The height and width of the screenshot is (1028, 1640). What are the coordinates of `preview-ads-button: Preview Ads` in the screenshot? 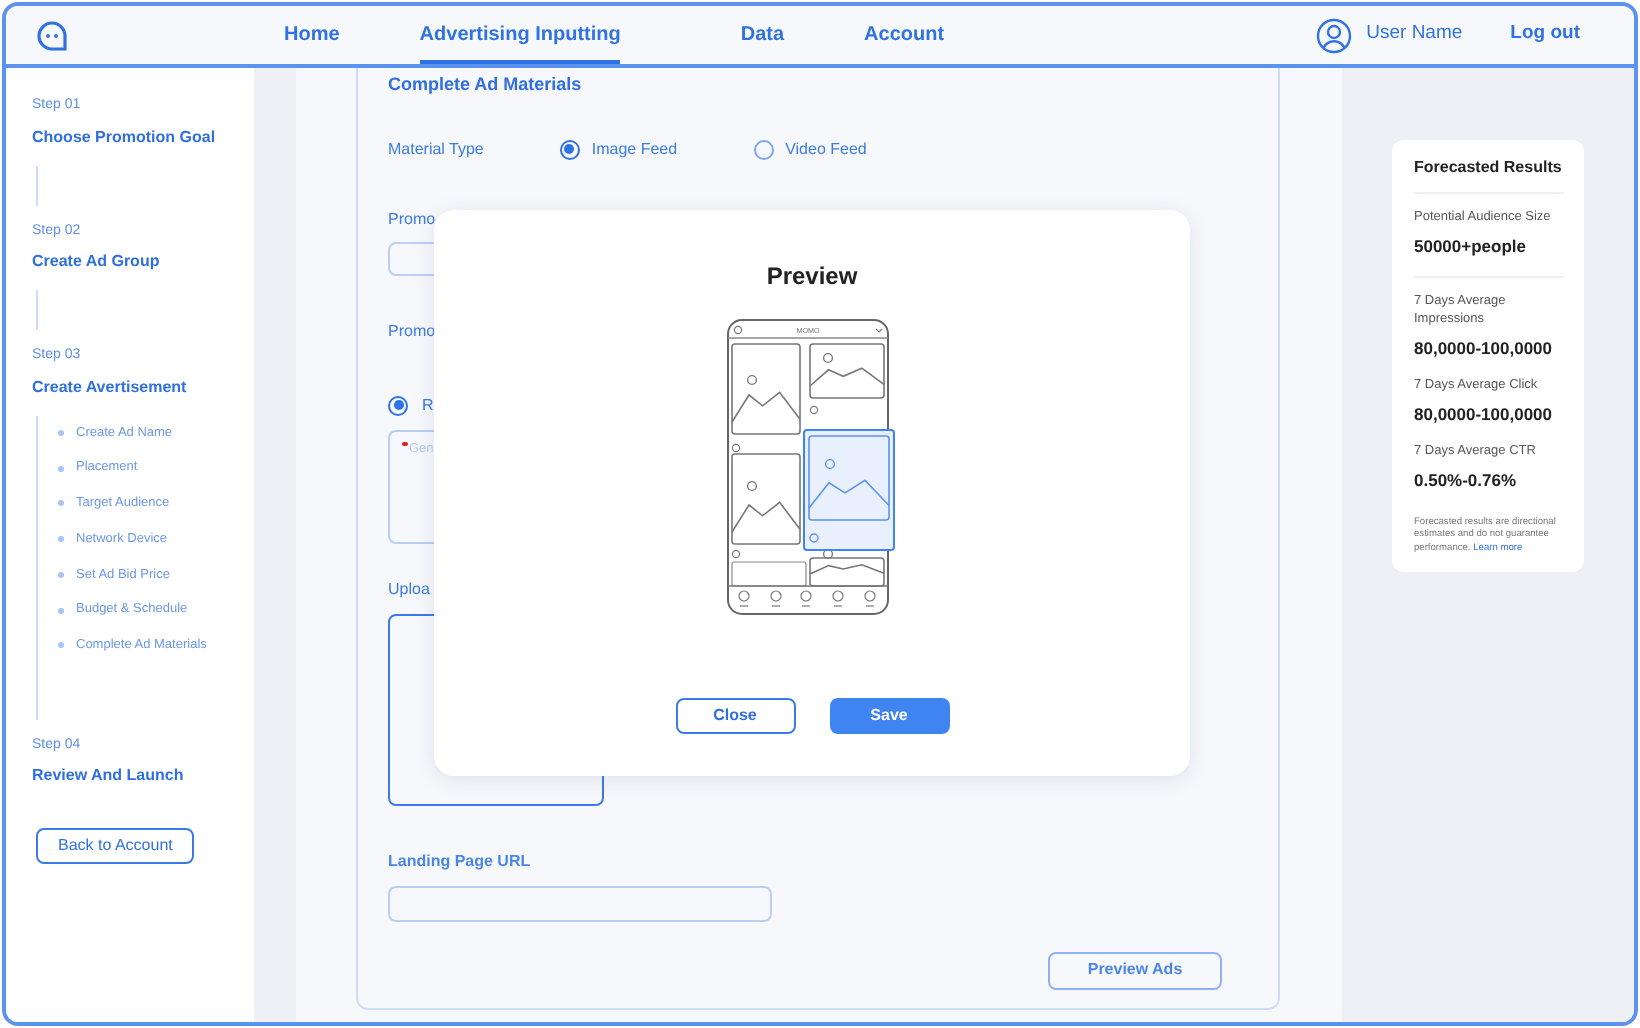 It's located at (1135, 970).